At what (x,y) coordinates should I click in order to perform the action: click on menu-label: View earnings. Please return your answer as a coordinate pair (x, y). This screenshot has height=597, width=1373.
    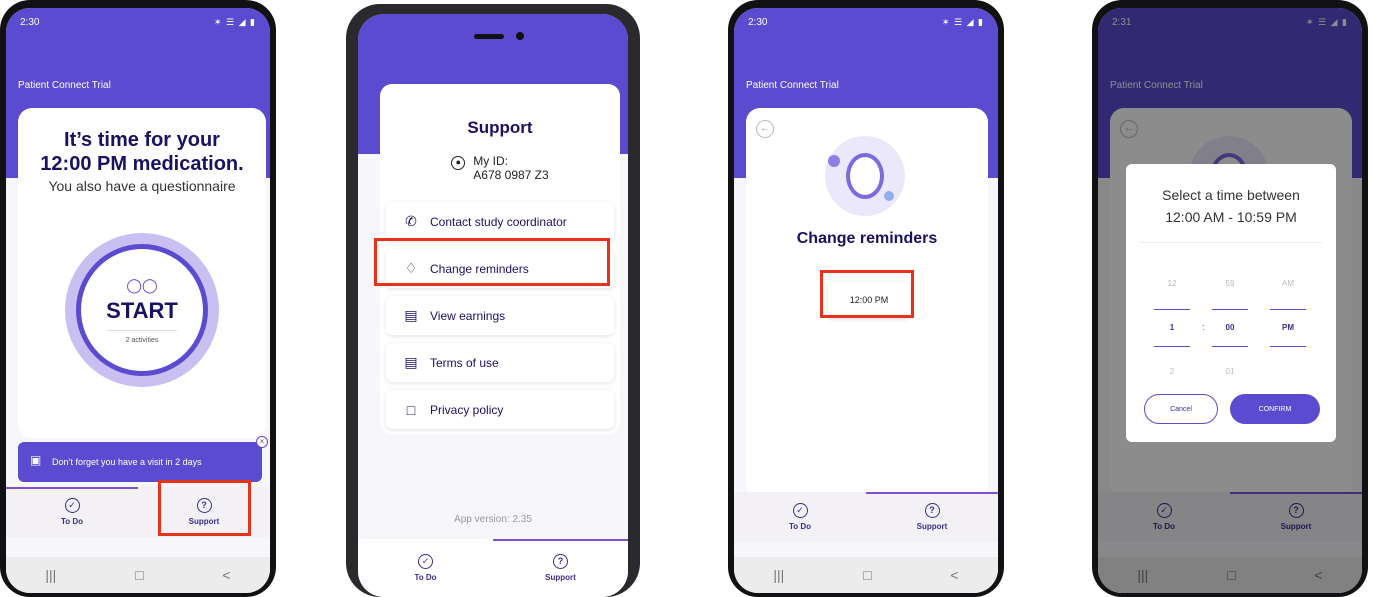
    Looking at the image, I should click on (468, 315).